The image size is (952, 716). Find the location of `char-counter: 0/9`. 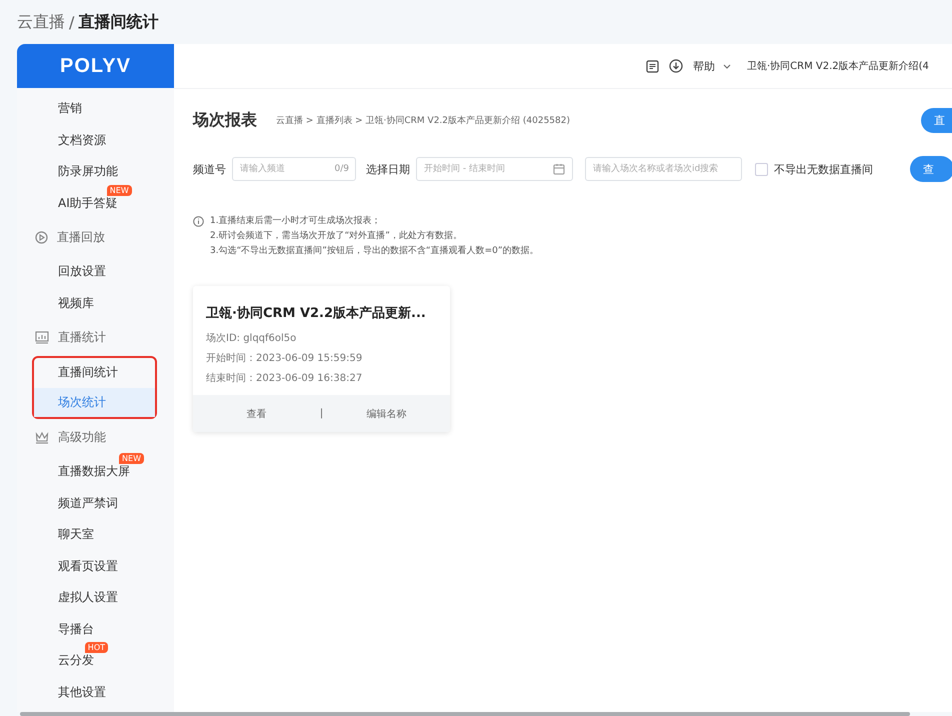

char-counter: 0/9 is located at coordinates (341, 169).